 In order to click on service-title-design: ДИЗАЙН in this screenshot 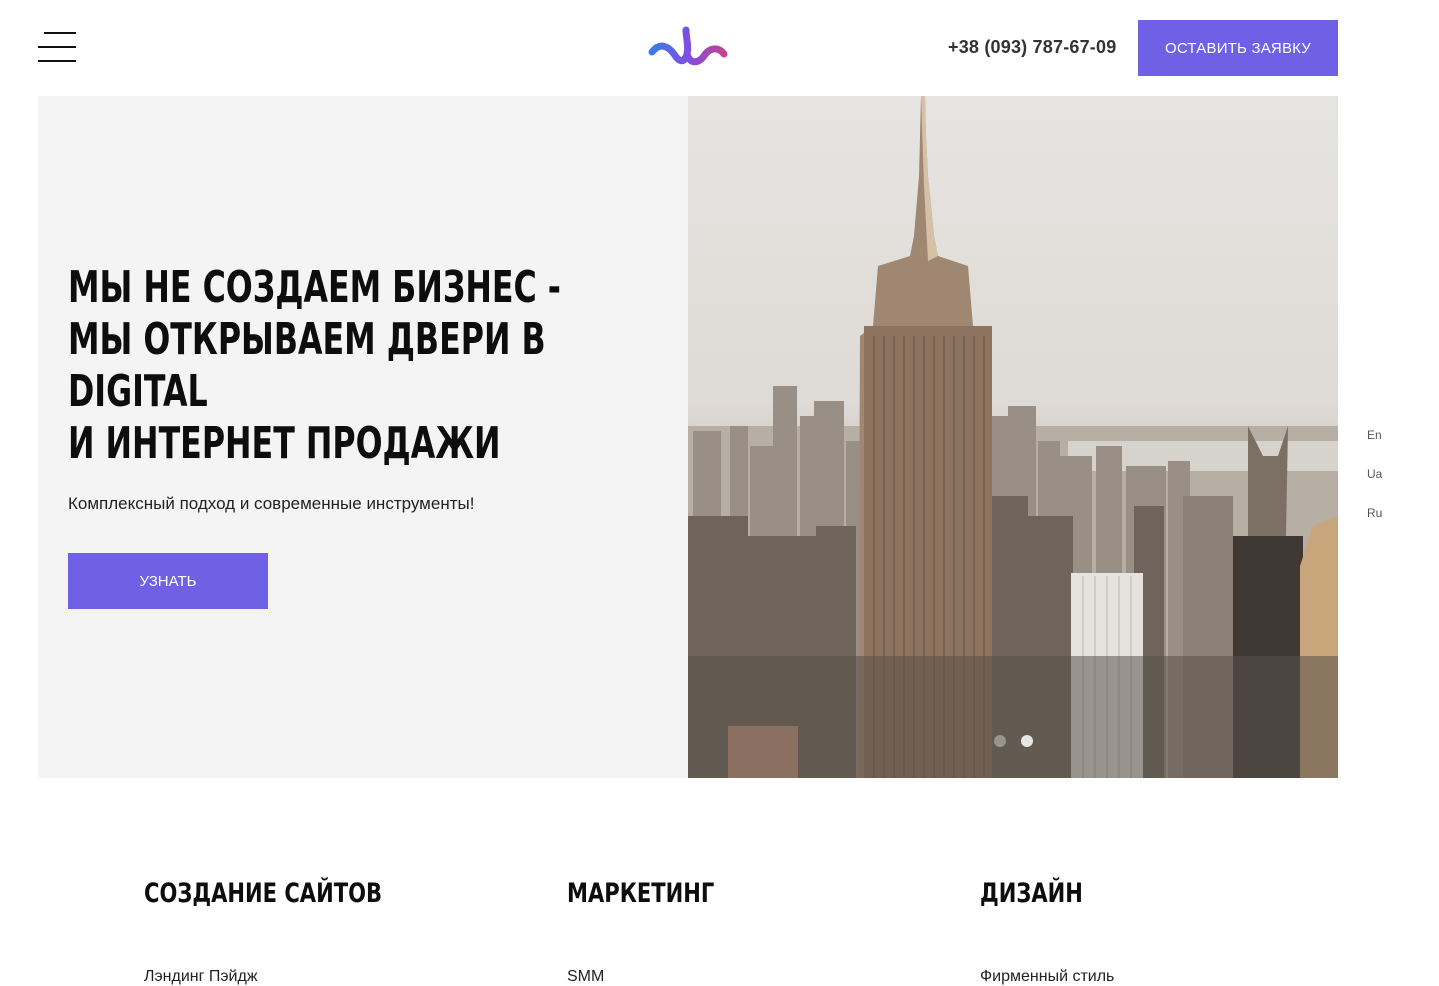, I will do `click(1031, 893)`.